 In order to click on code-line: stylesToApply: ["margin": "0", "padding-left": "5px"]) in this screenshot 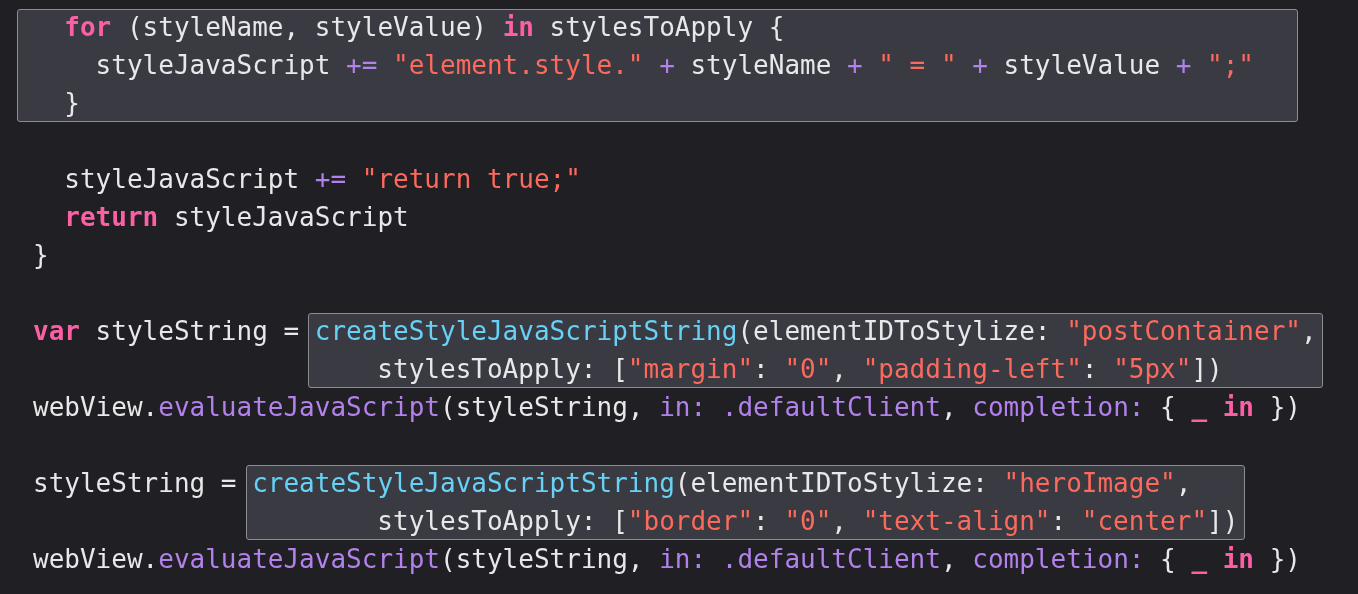, I will do `click(799, 369)`.